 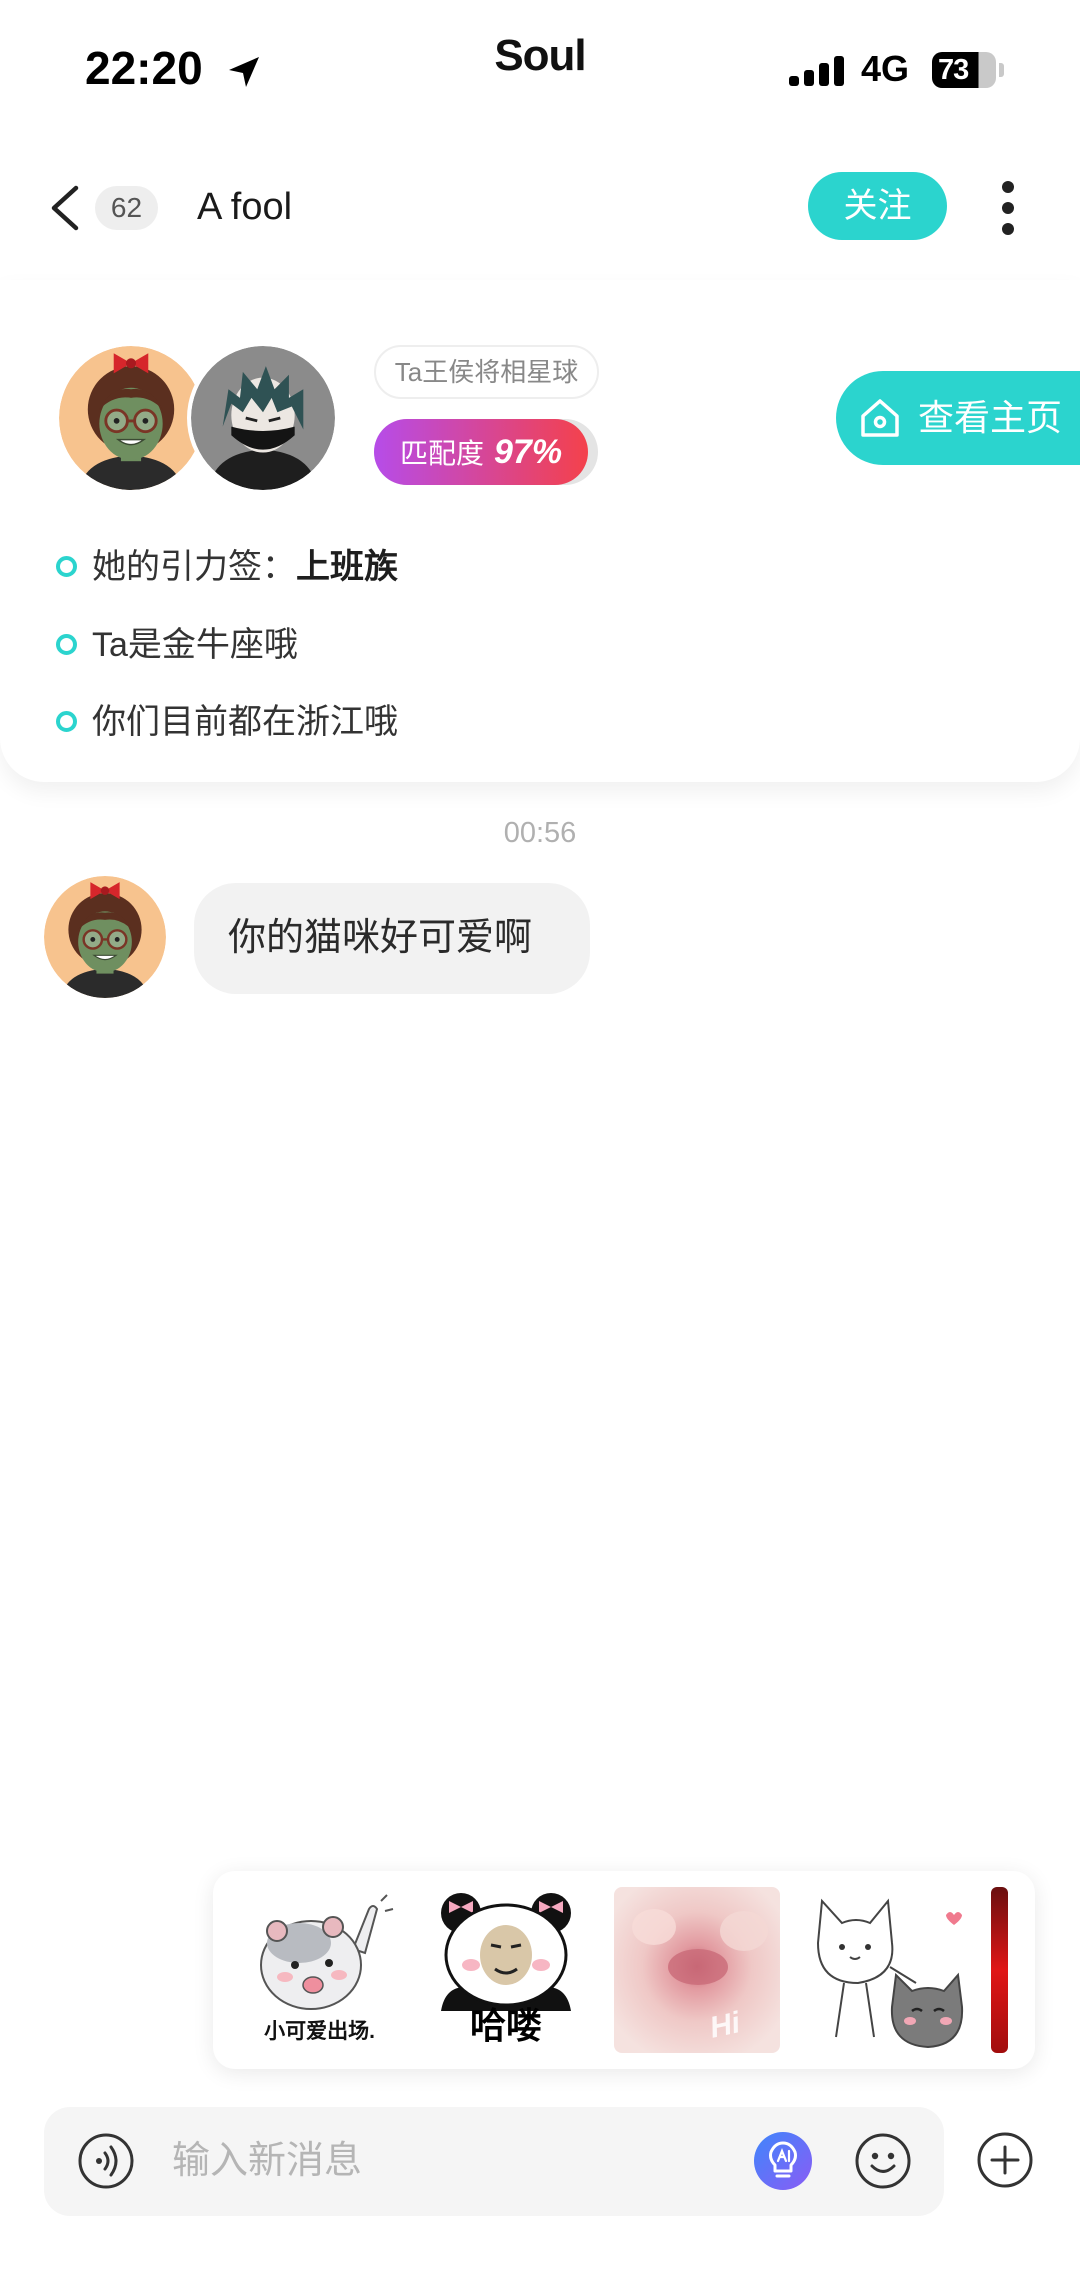 What do you see at coordinates (505, 2025) in the screenshot?
I see `sticker-caption: 哈喽` at bounding box center [505, 2025].